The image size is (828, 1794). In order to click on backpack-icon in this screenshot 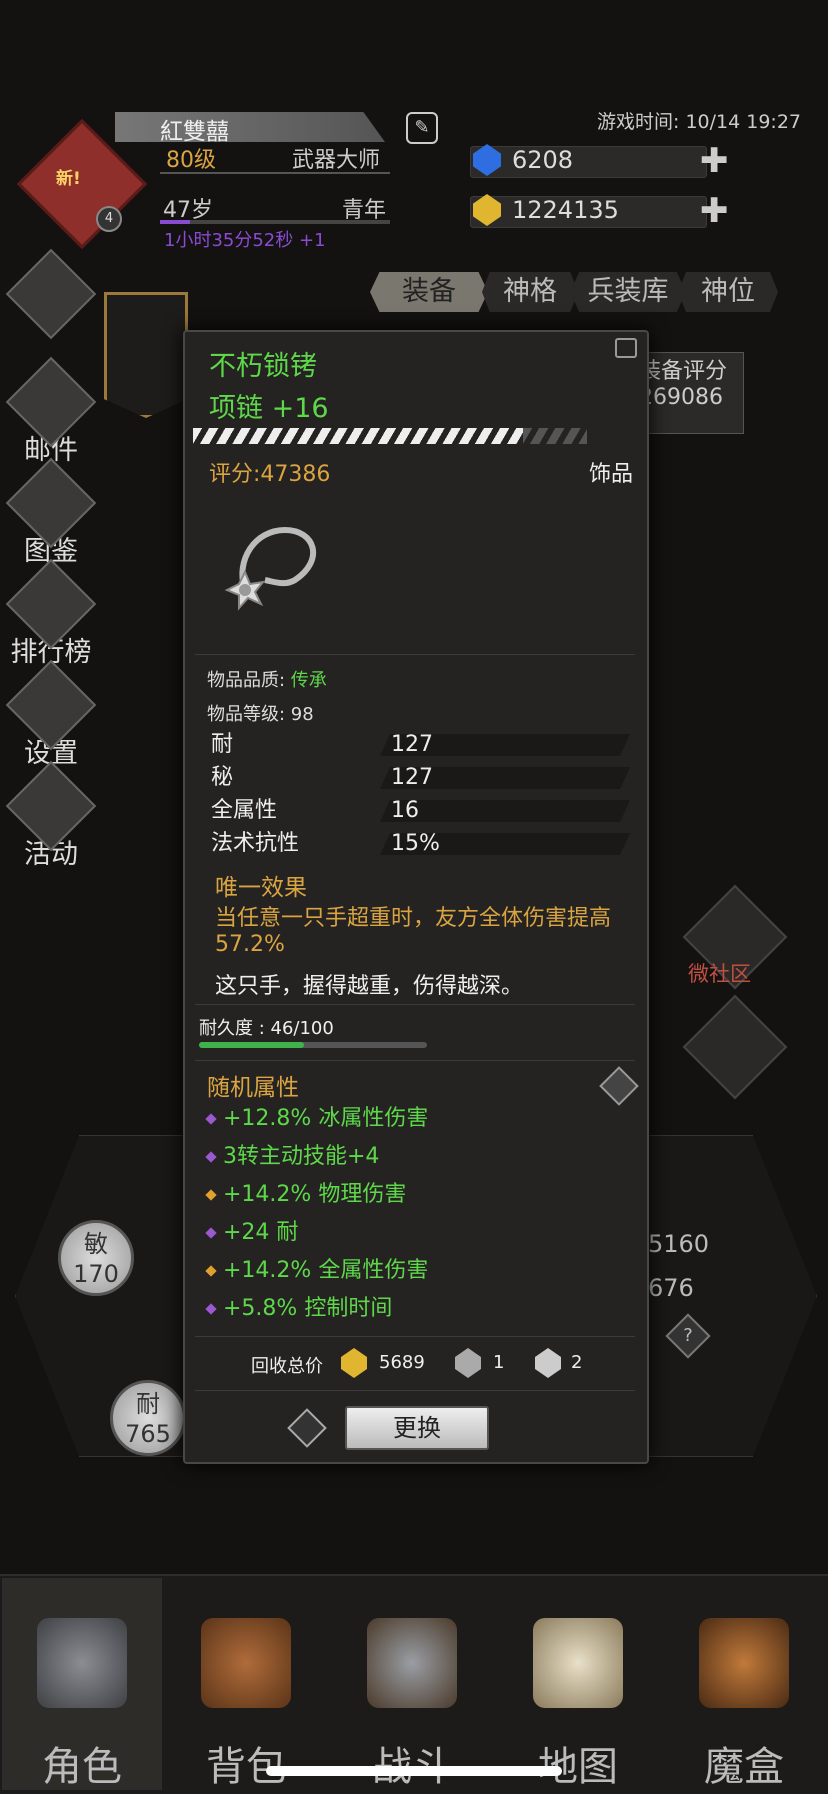, I will do `click(246, 1663)`.